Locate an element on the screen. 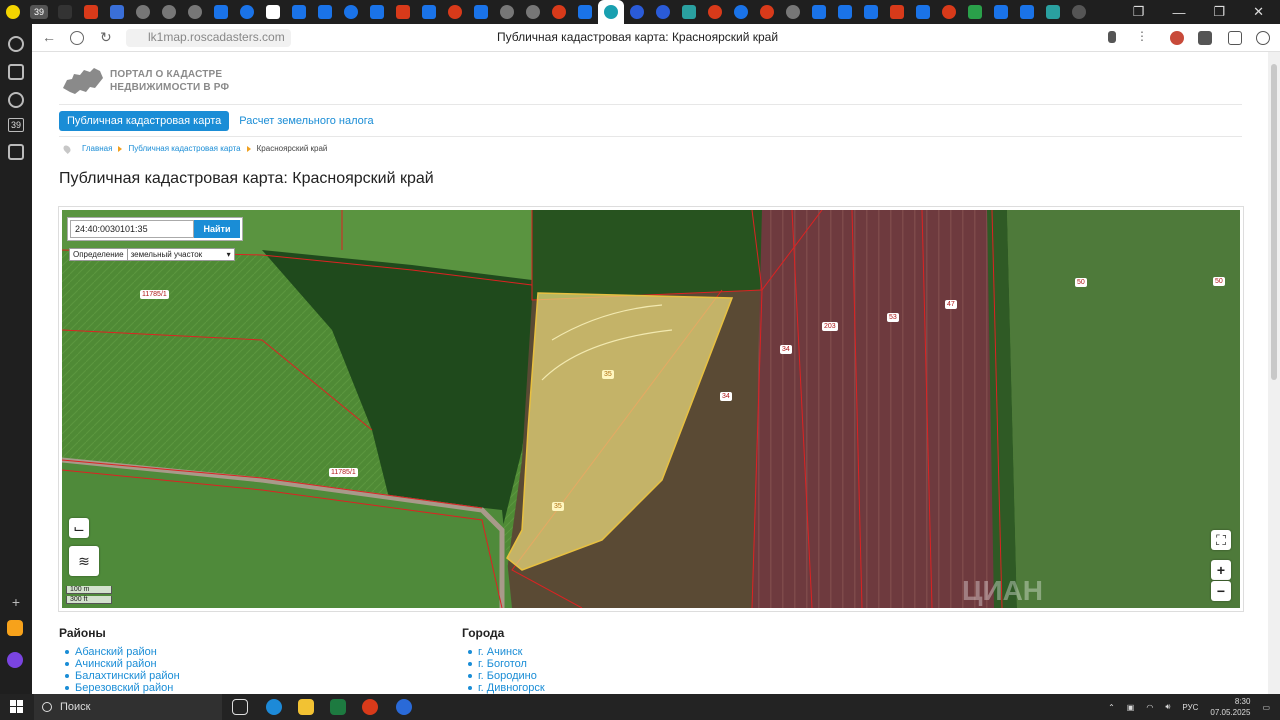 The image size is (1280, 720). nav-land-tax: Расчет земельного налога is located at coordinates (306, 121).